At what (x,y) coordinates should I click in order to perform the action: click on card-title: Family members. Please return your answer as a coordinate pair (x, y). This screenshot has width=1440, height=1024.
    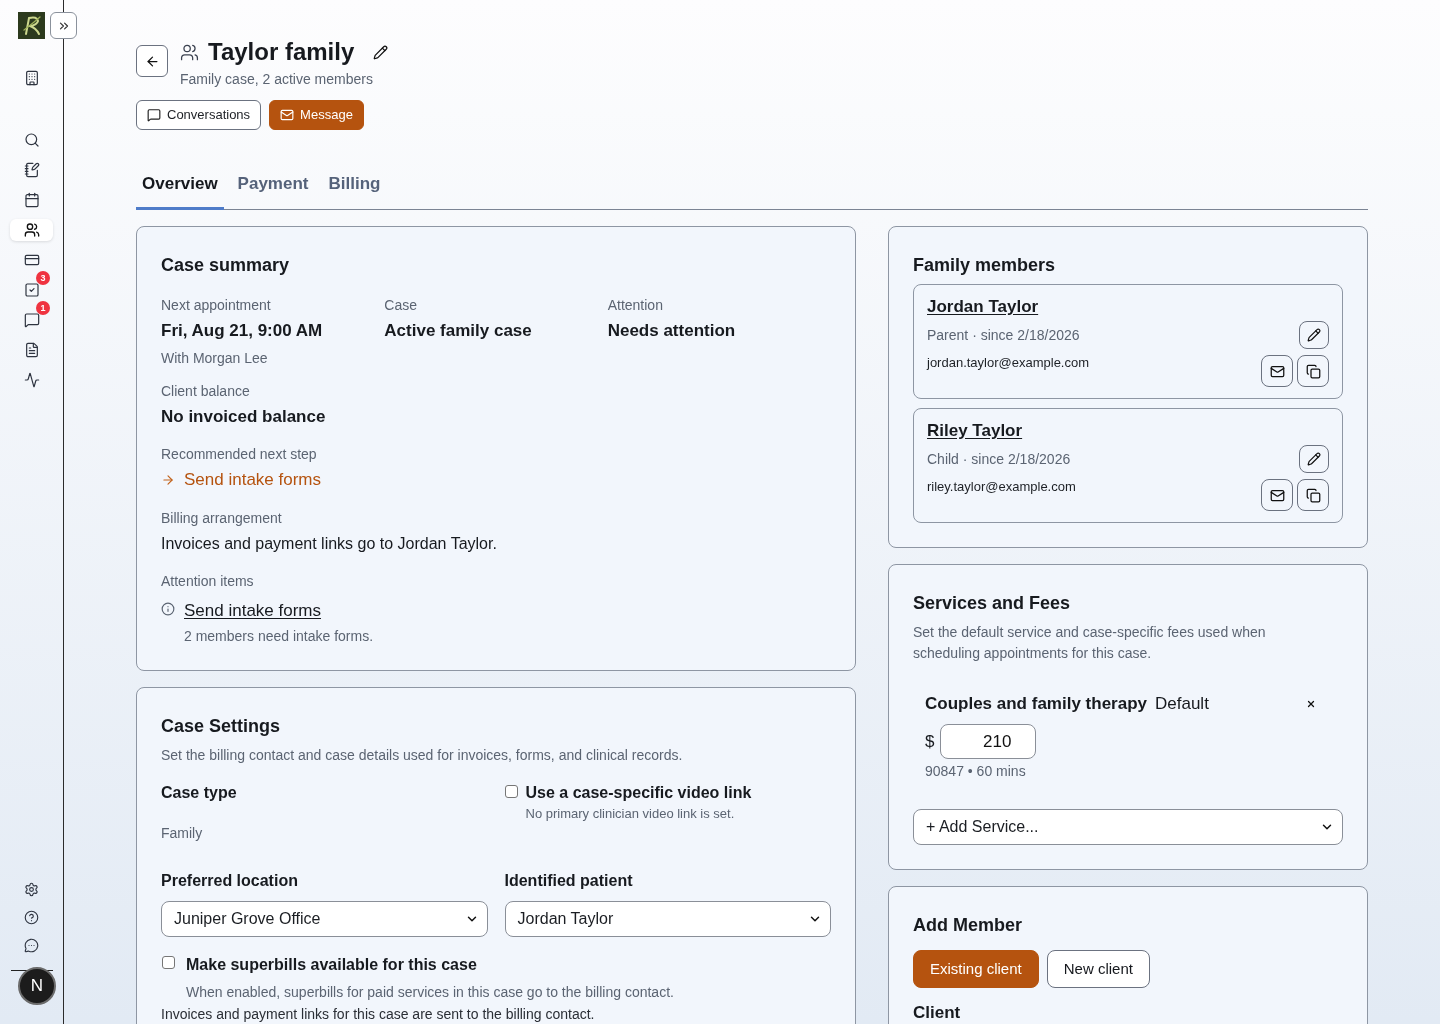
    Looking at the image, I should click on (985, 265).